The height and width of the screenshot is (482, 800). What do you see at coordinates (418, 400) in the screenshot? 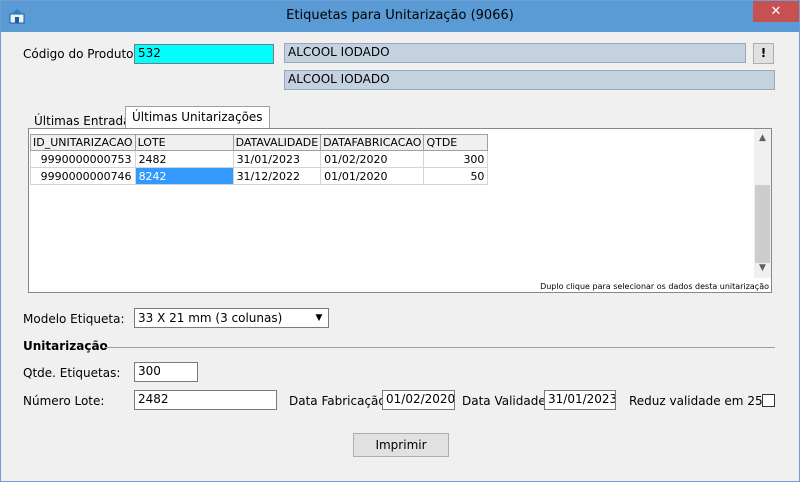
I see `fab-date-input: 01/02/2020` at bounding box center [418, 400].